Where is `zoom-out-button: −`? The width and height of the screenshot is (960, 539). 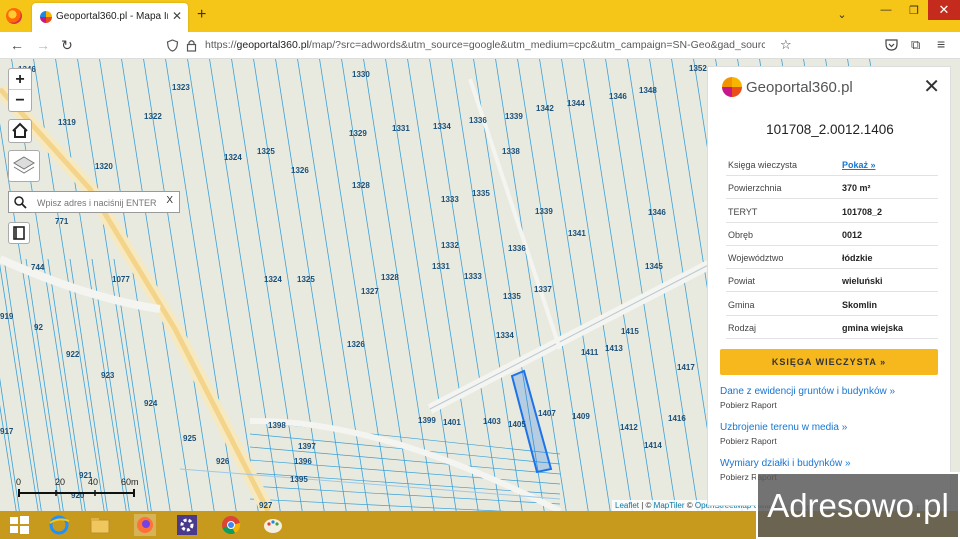 zoom-out-button: − is located at coordinates (20, 100).